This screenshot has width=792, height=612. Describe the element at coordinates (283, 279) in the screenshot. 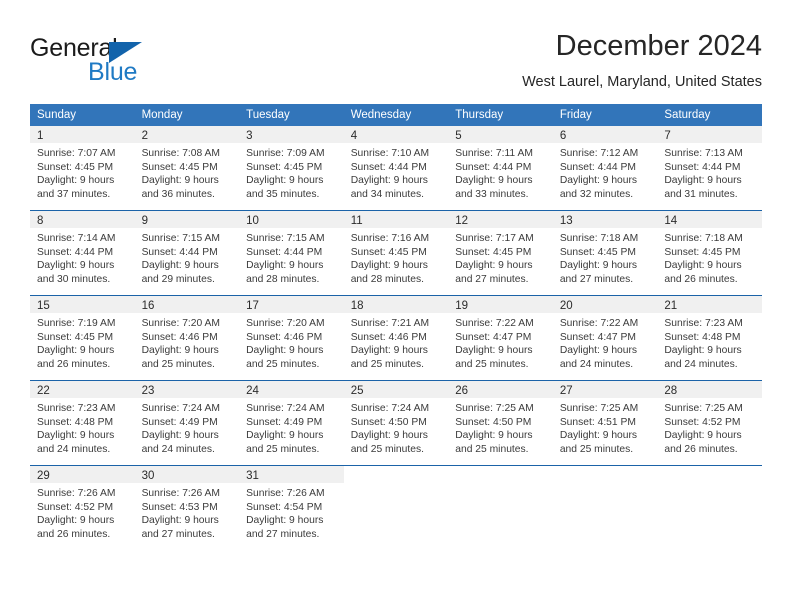

I see `daylight-duration-line2: and 28 minutes.` at that location.